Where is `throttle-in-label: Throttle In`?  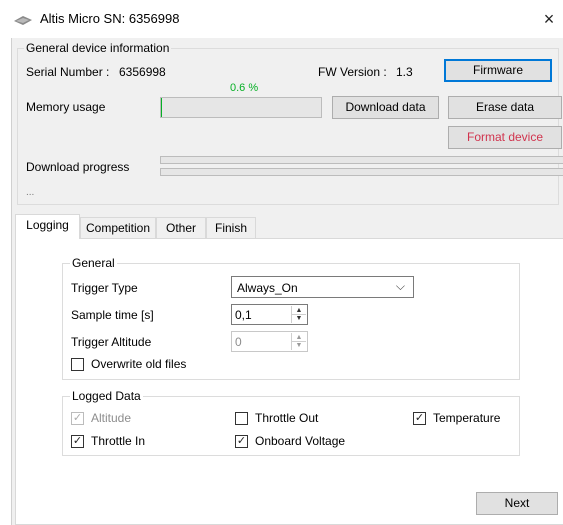 throttle-in-label: Throttle In is located at coordinates (118, 441).